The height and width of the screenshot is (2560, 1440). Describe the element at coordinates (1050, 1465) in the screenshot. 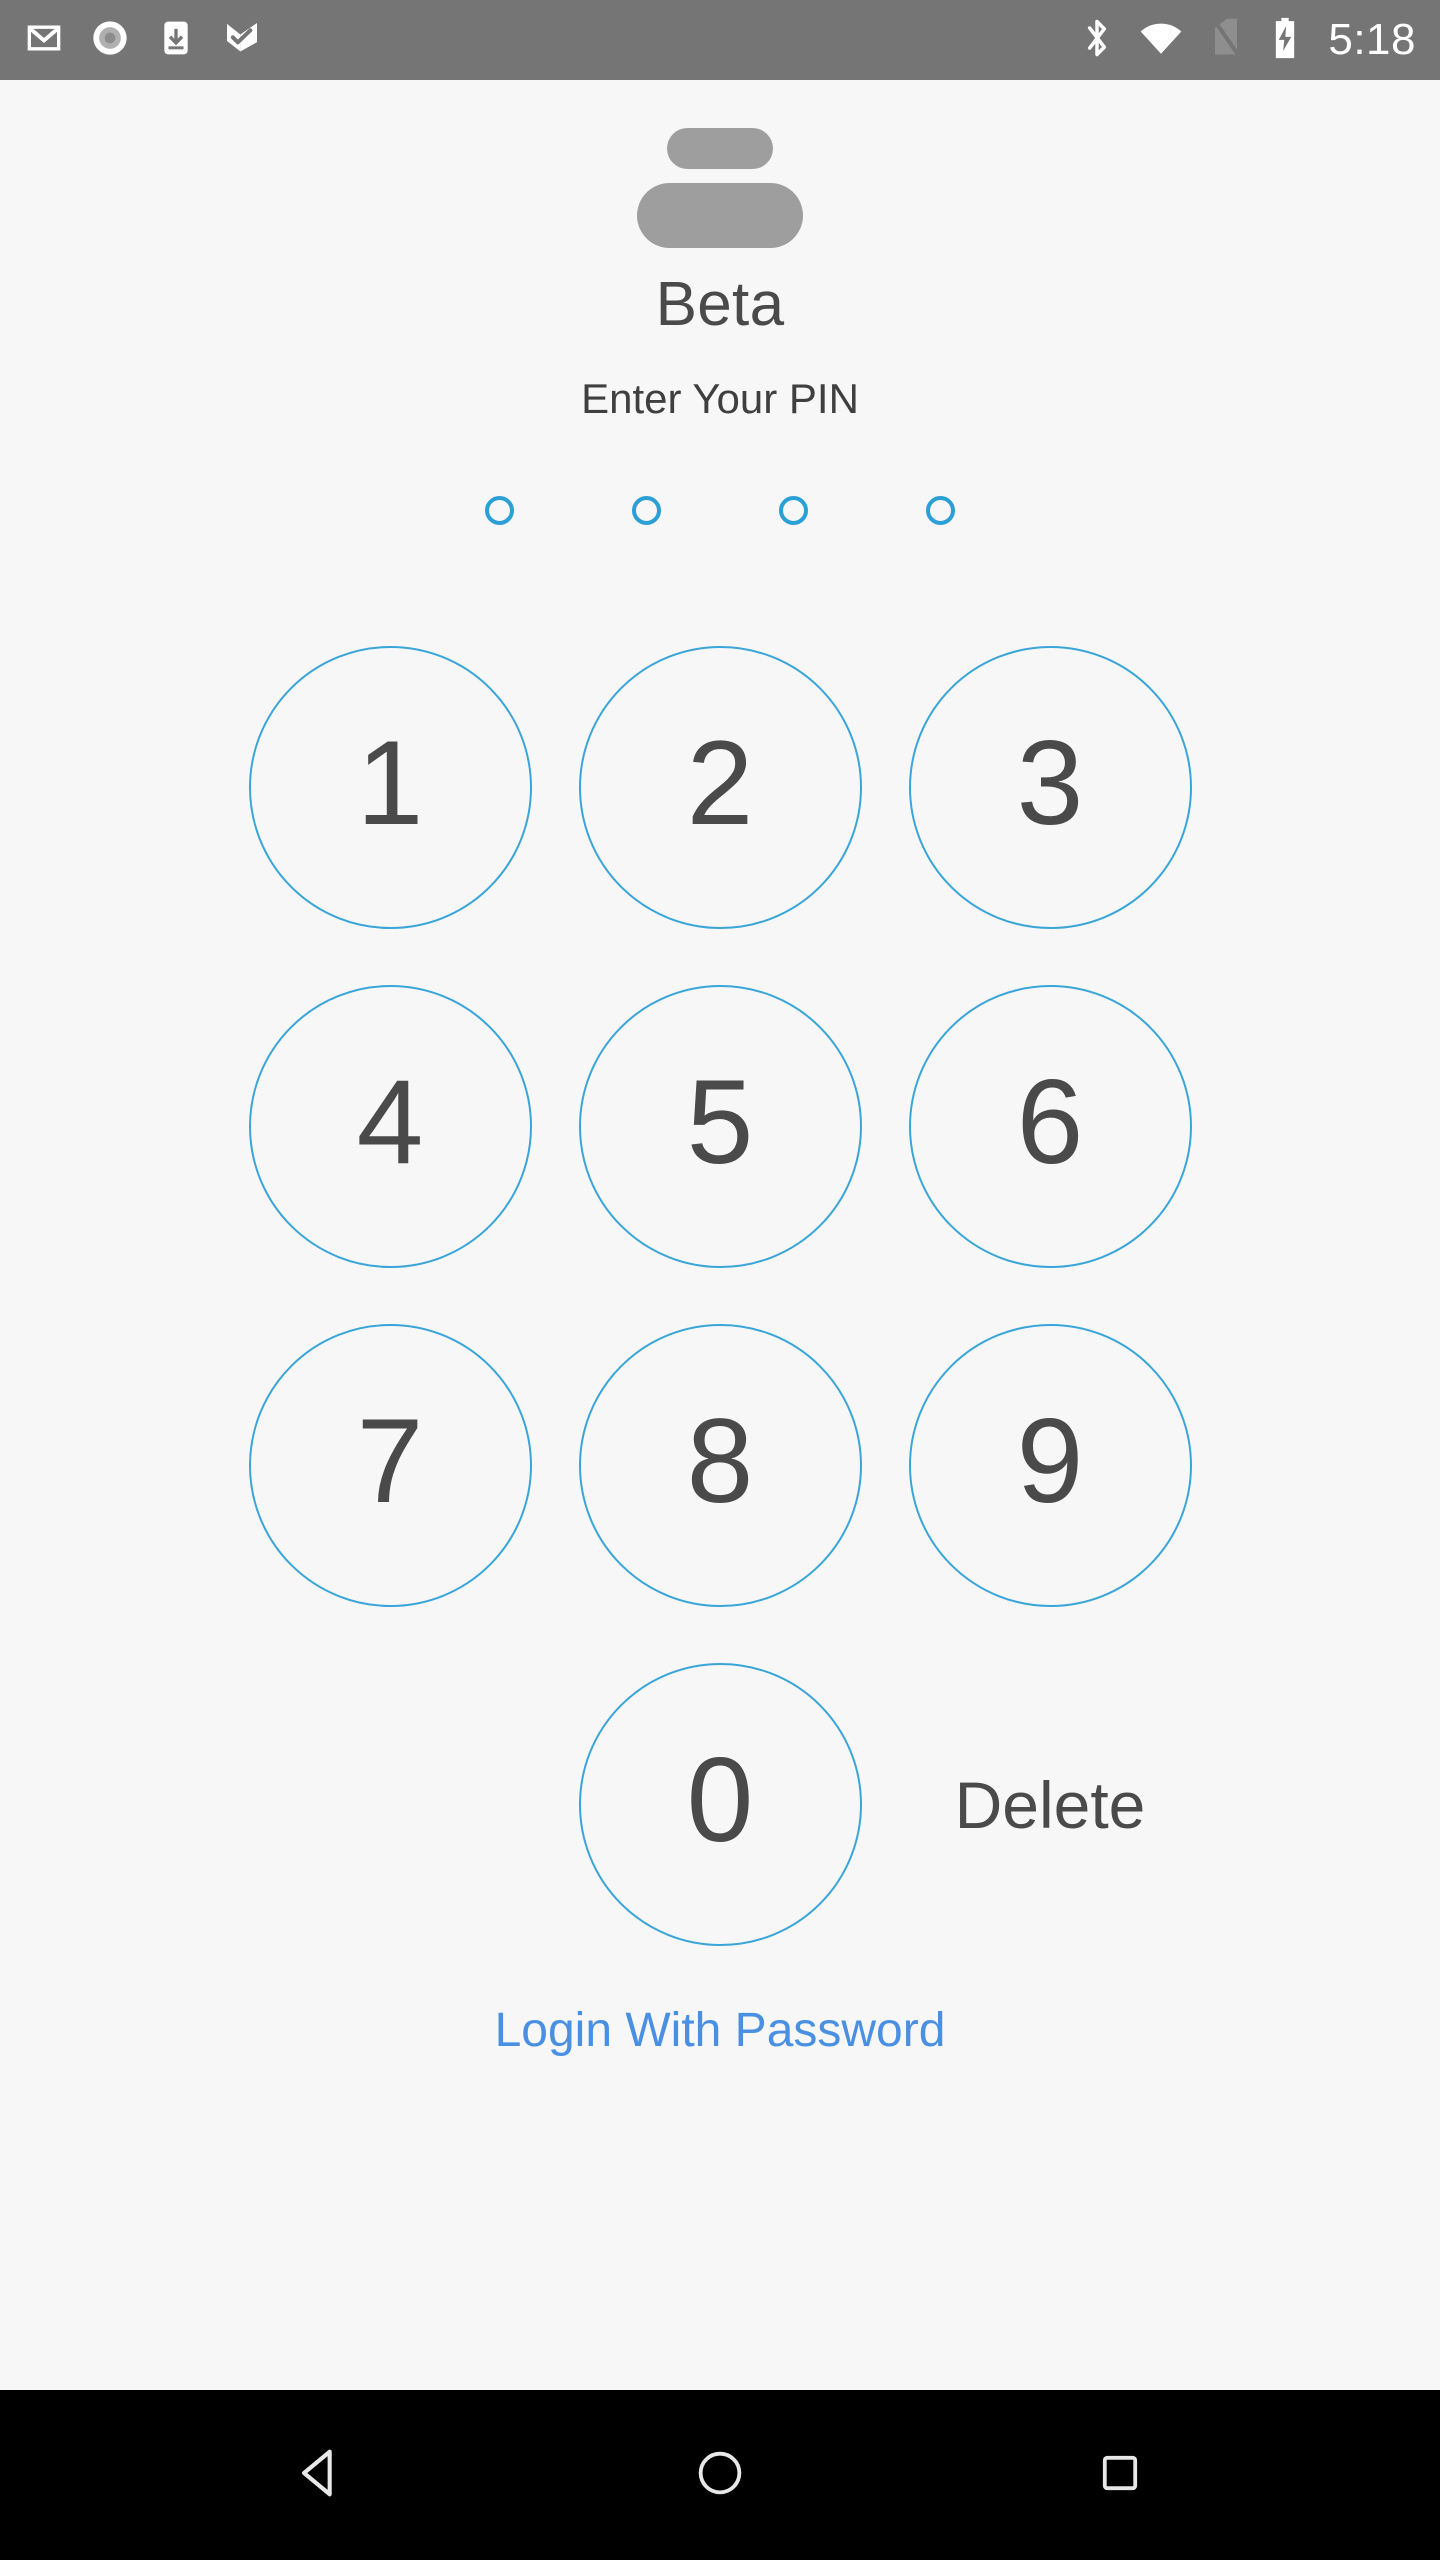

I see `keypad-key-9: 9` at that location.